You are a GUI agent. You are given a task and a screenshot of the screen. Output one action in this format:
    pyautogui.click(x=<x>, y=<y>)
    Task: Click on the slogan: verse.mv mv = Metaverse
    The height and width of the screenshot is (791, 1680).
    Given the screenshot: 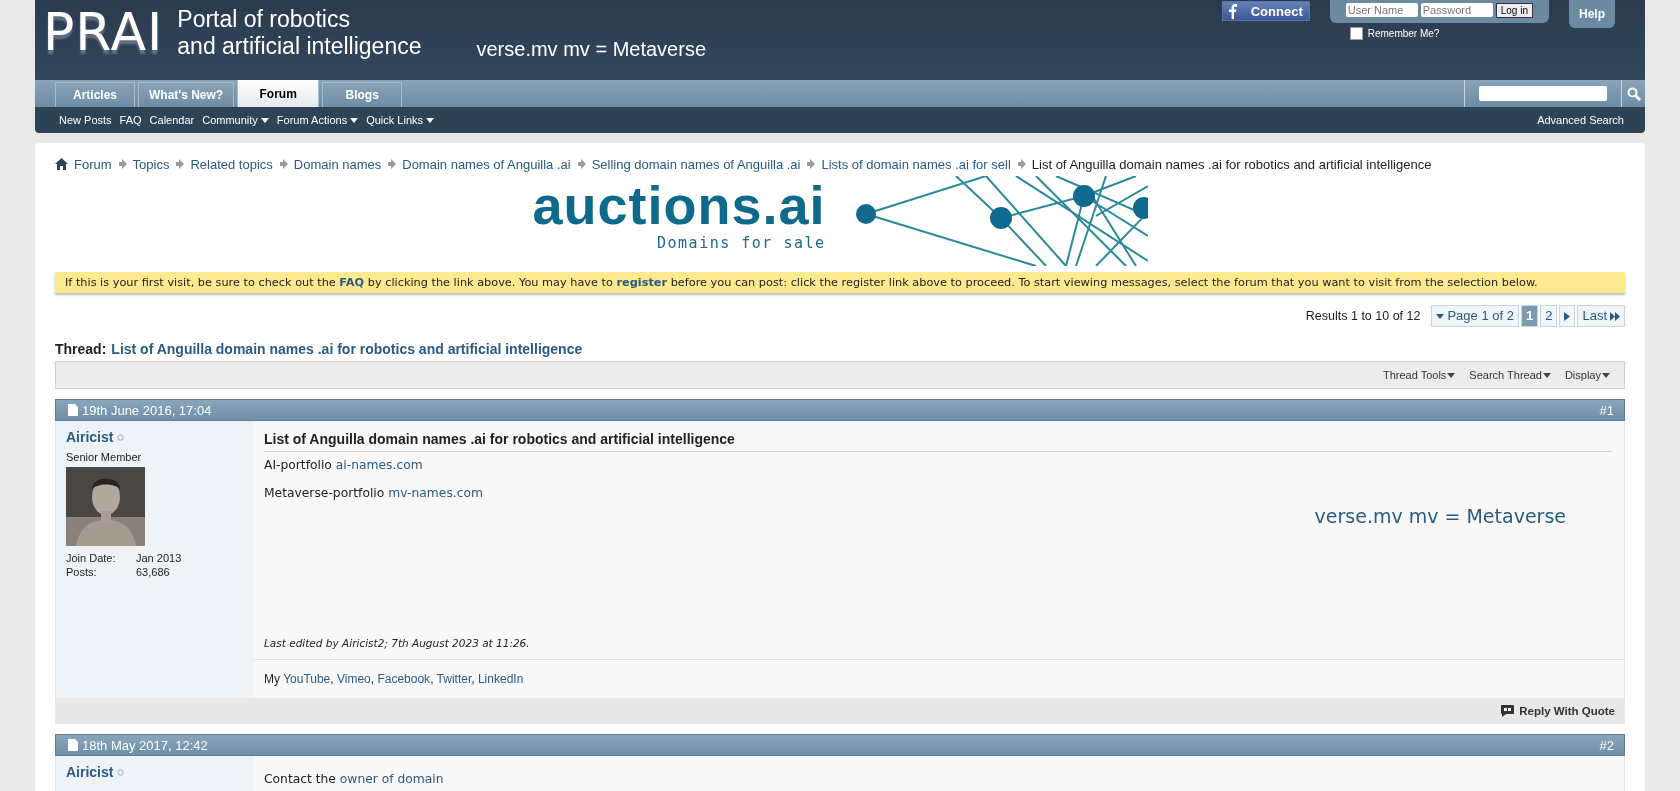 What is the action you would take?
    pyautogui.click(x=591, y=50)
    